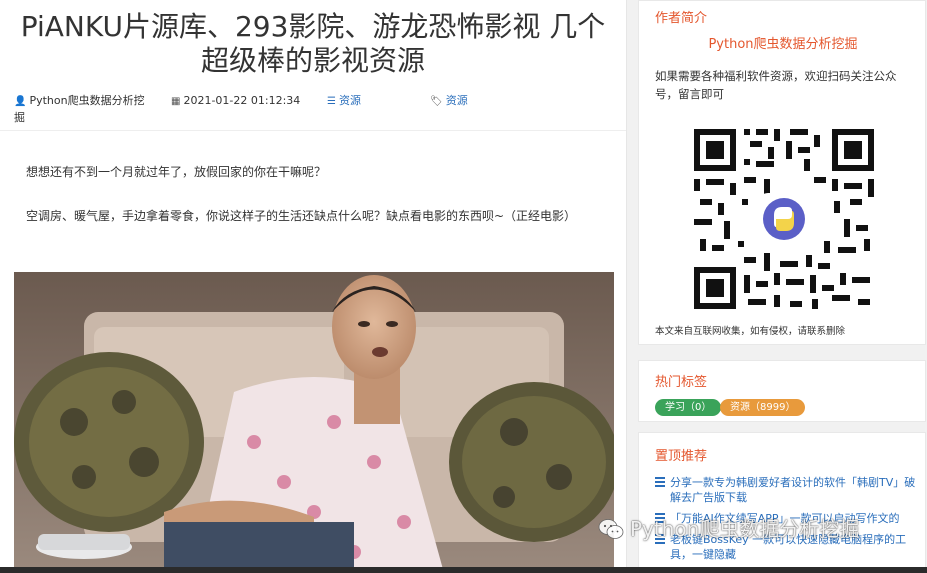 The height and width of the screenshot is (573, 927). What do you see at coordinates (312, 60) in the screenshot?
I see `title-line-2: 超级棒的影视资源` at bounding box center [312, 60].